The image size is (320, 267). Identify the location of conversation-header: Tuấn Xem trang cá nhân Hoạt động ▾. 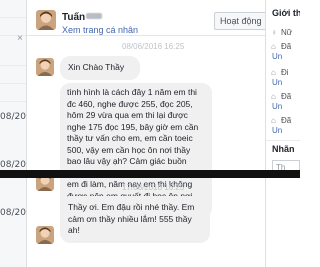
(146, 18).